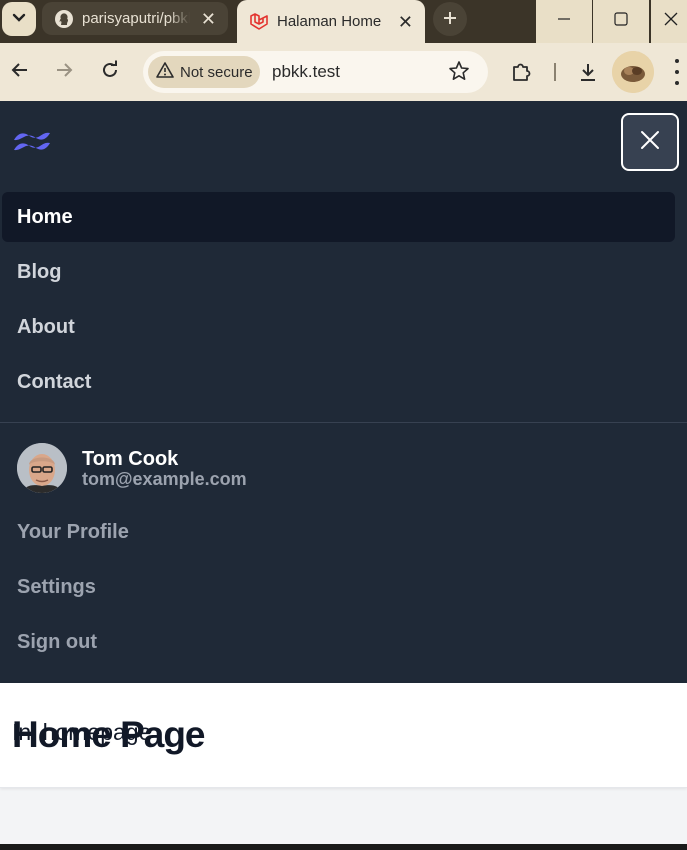 This screenshot has height=850, width=687. Describe the element at coordinates (259, 22) in the screenshot. I see `laravel-icon` at that location.